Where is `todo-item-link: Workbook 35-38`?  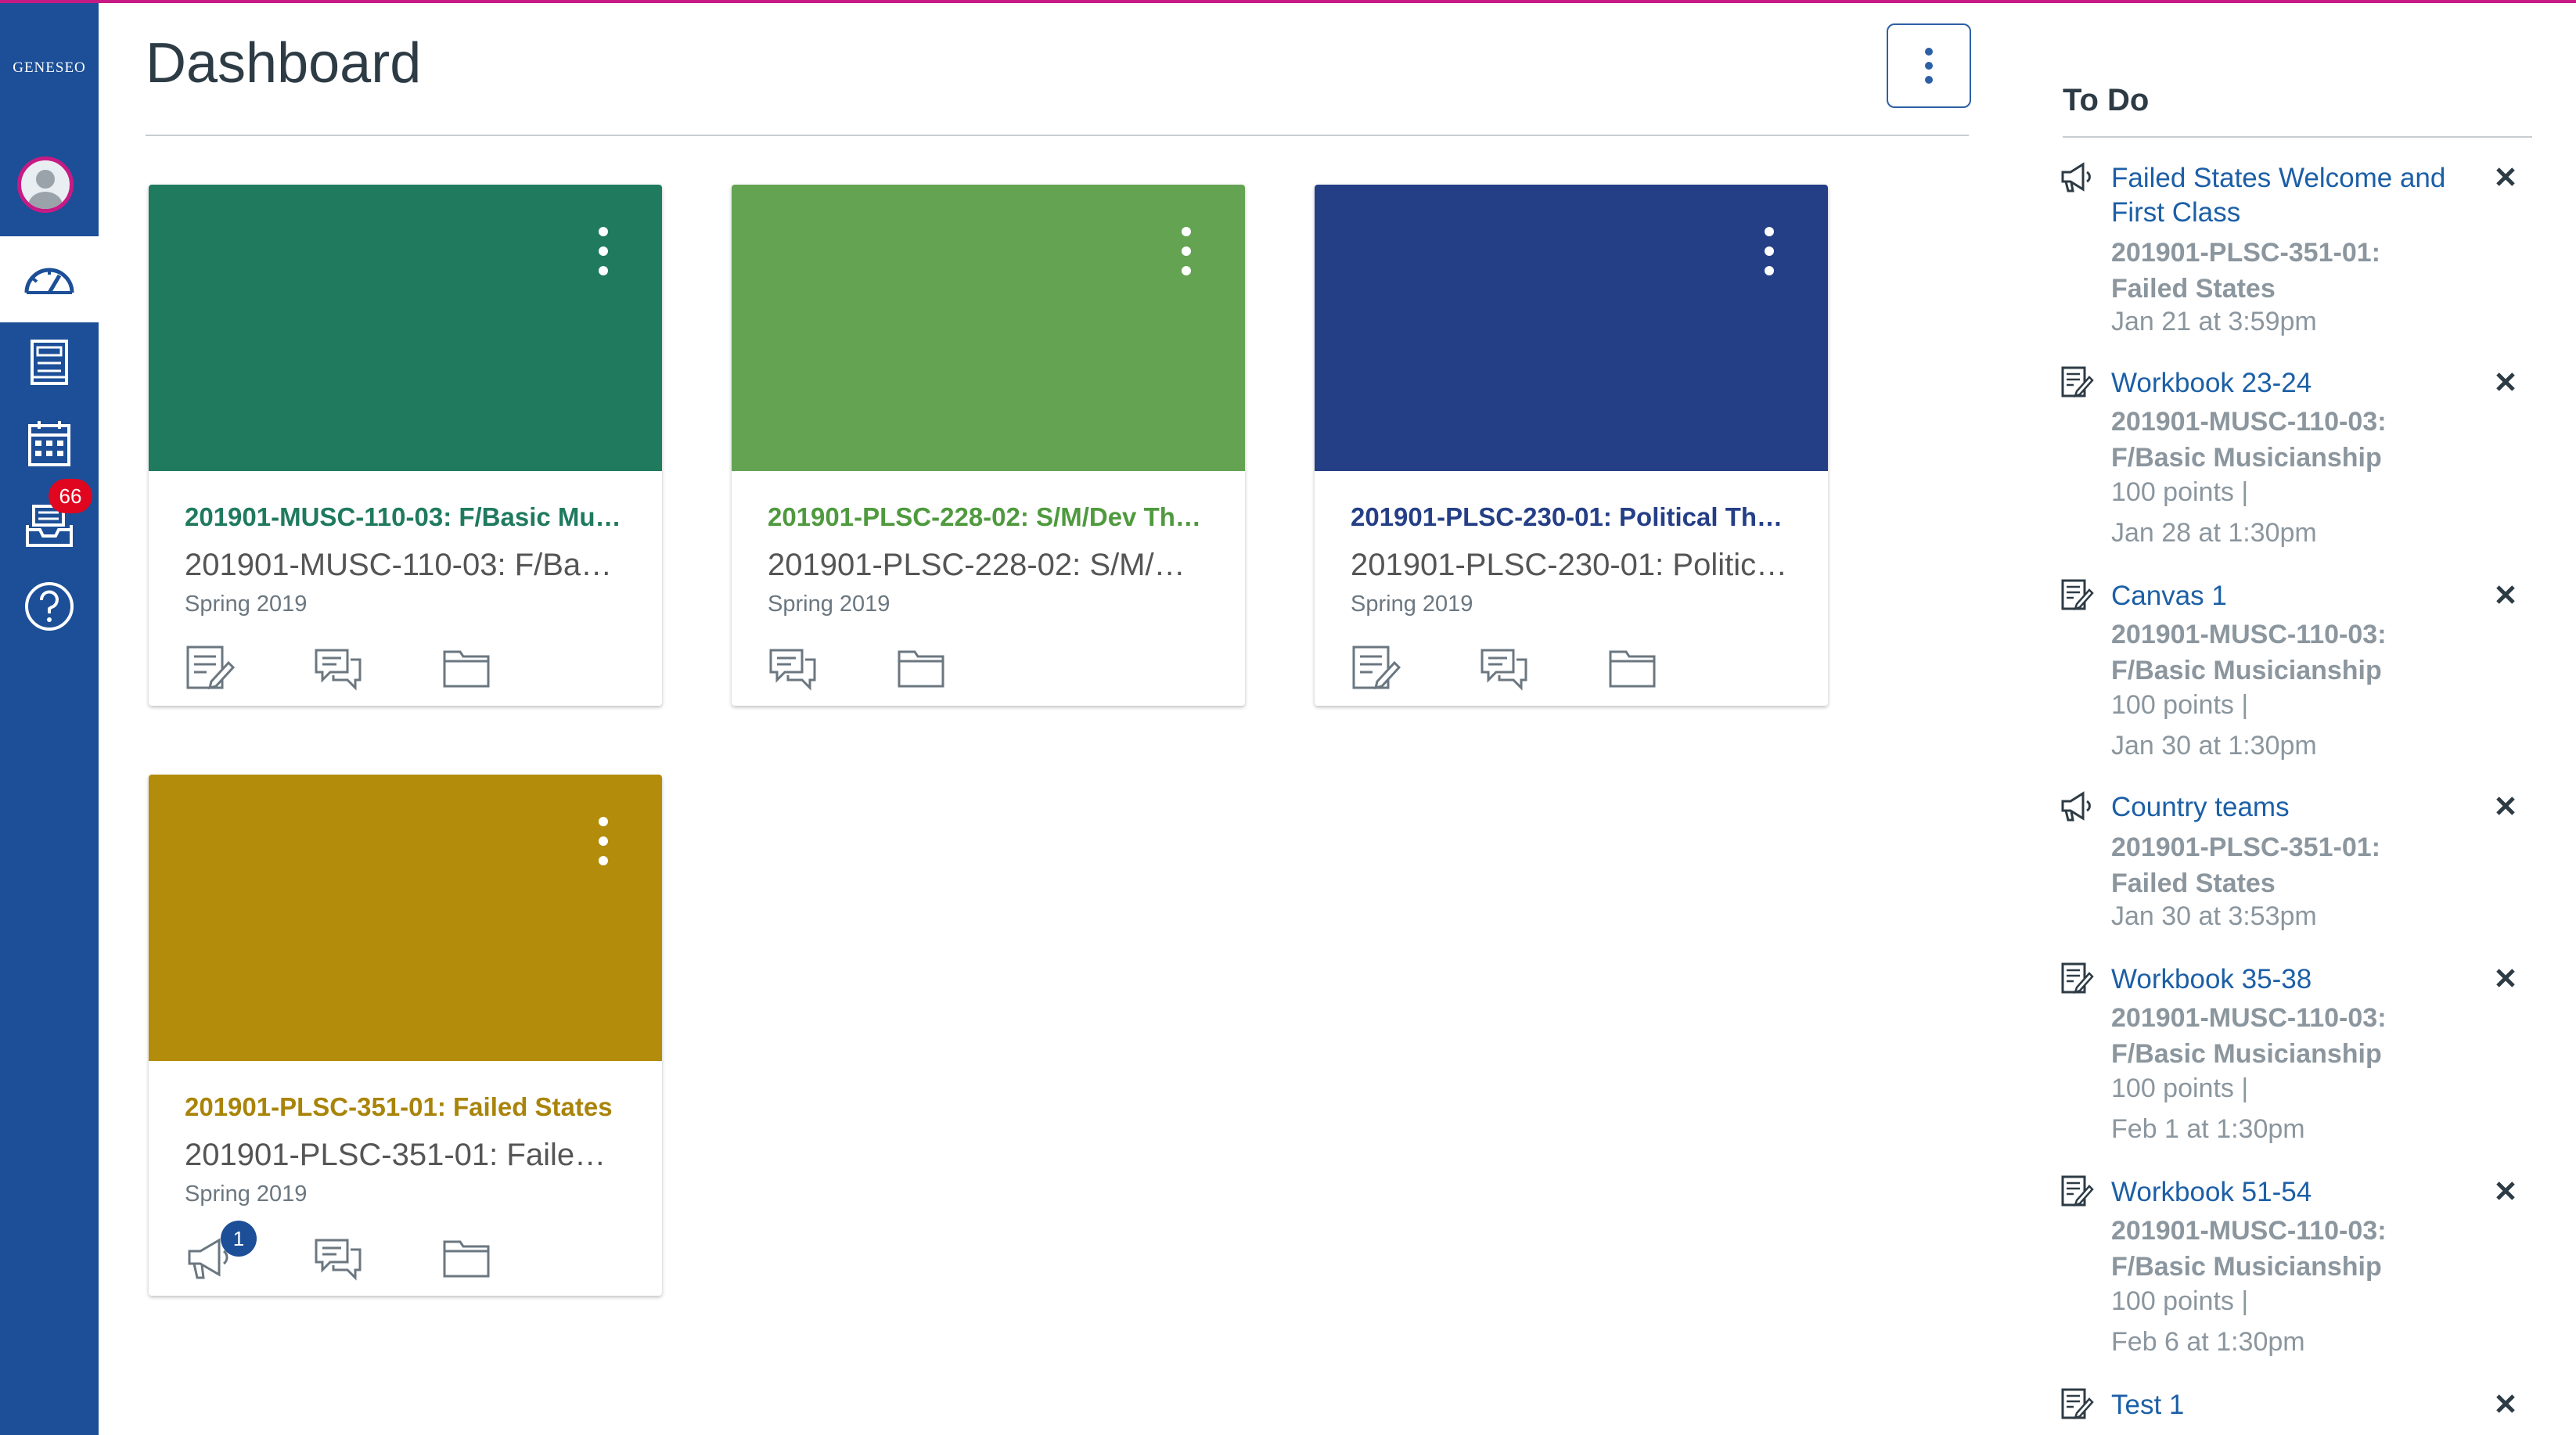 todo-item-link: Workbook 35-38 is located at coordinates (2295, 980).